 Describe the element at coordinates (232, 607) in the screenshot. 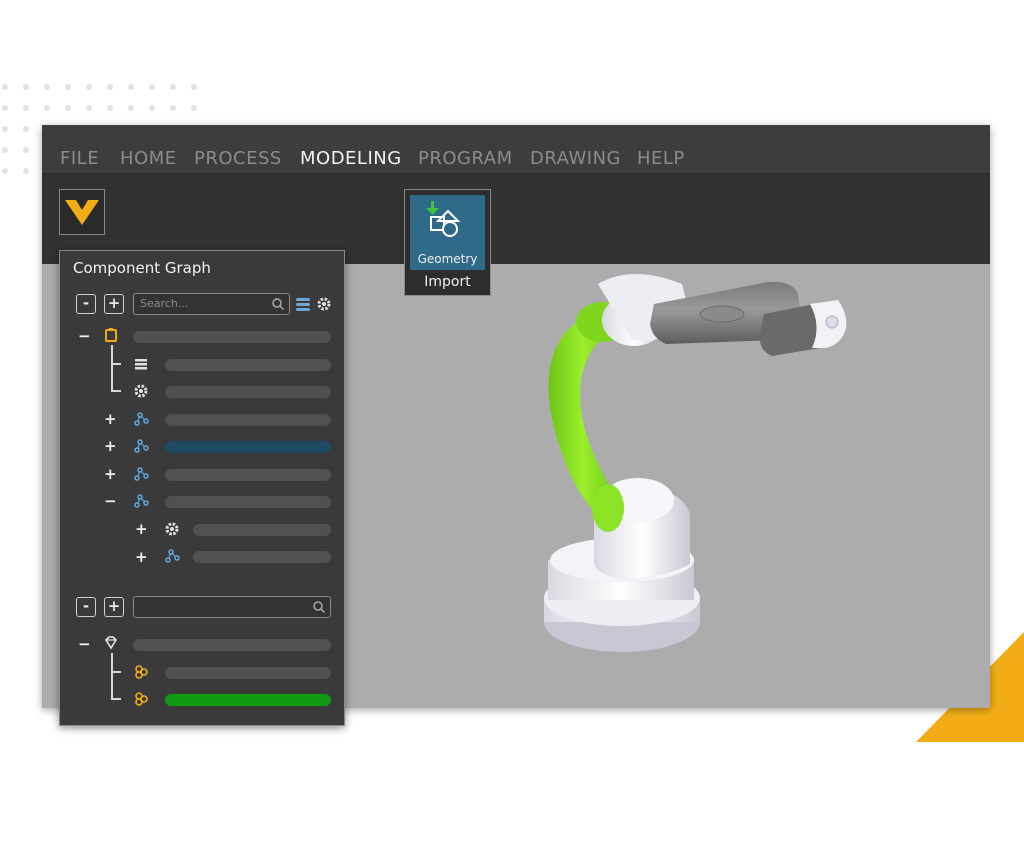

I see `search-input-lower` at that location.